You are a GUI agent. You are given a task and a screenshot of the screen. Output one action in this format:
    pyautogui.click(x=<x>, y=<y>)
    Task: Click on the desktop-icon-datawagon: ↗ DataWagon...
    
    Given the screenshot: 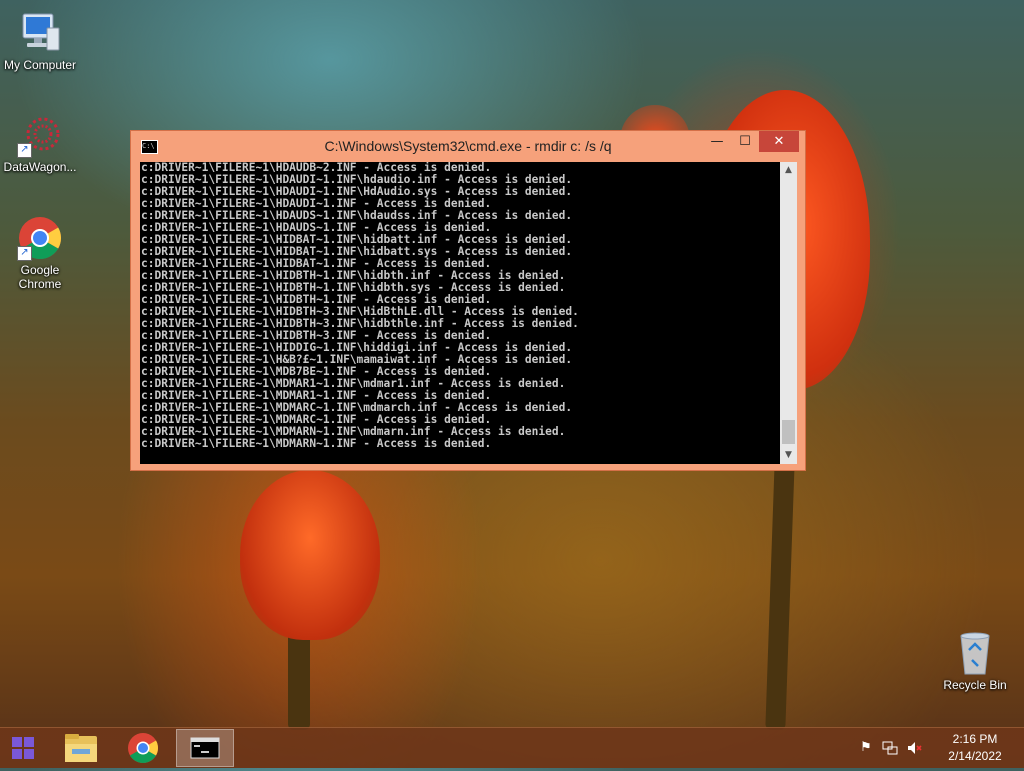 What is the action you would take?
    pyautogui.click(x=40, y=143)
    